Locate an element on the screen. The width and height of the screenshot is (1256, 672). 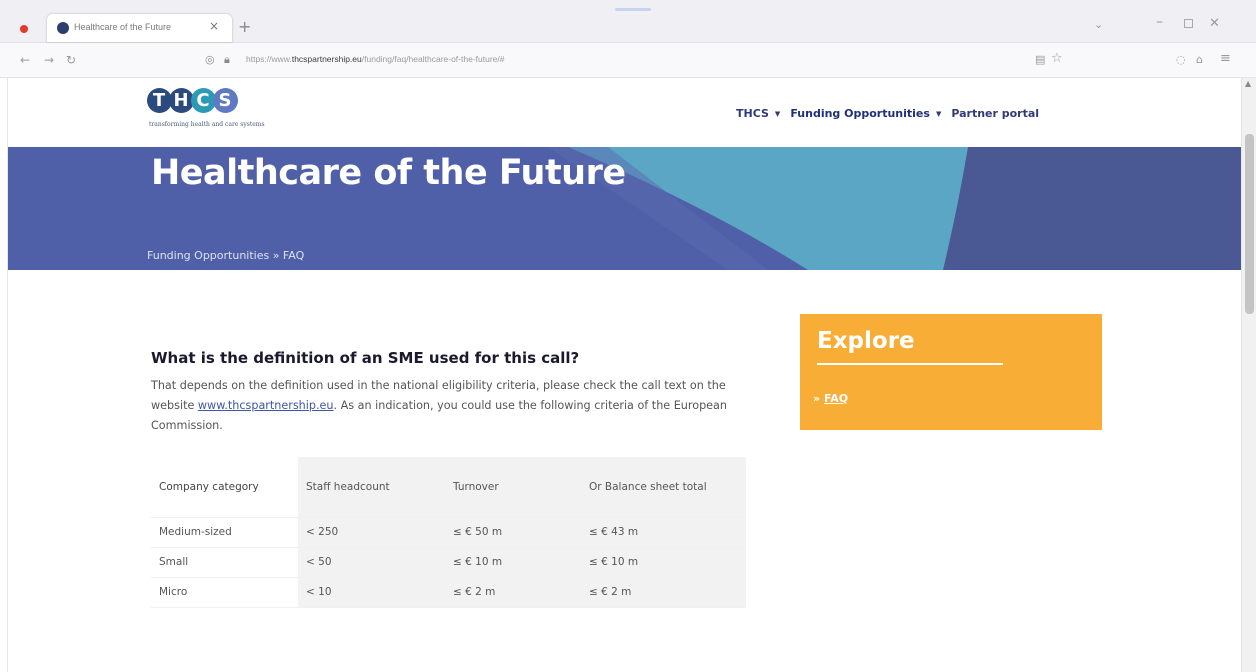
table-row: Medium-sized < 250 ≤ € 50 m ≤ € 43 m is located at coordinates (448, 532).